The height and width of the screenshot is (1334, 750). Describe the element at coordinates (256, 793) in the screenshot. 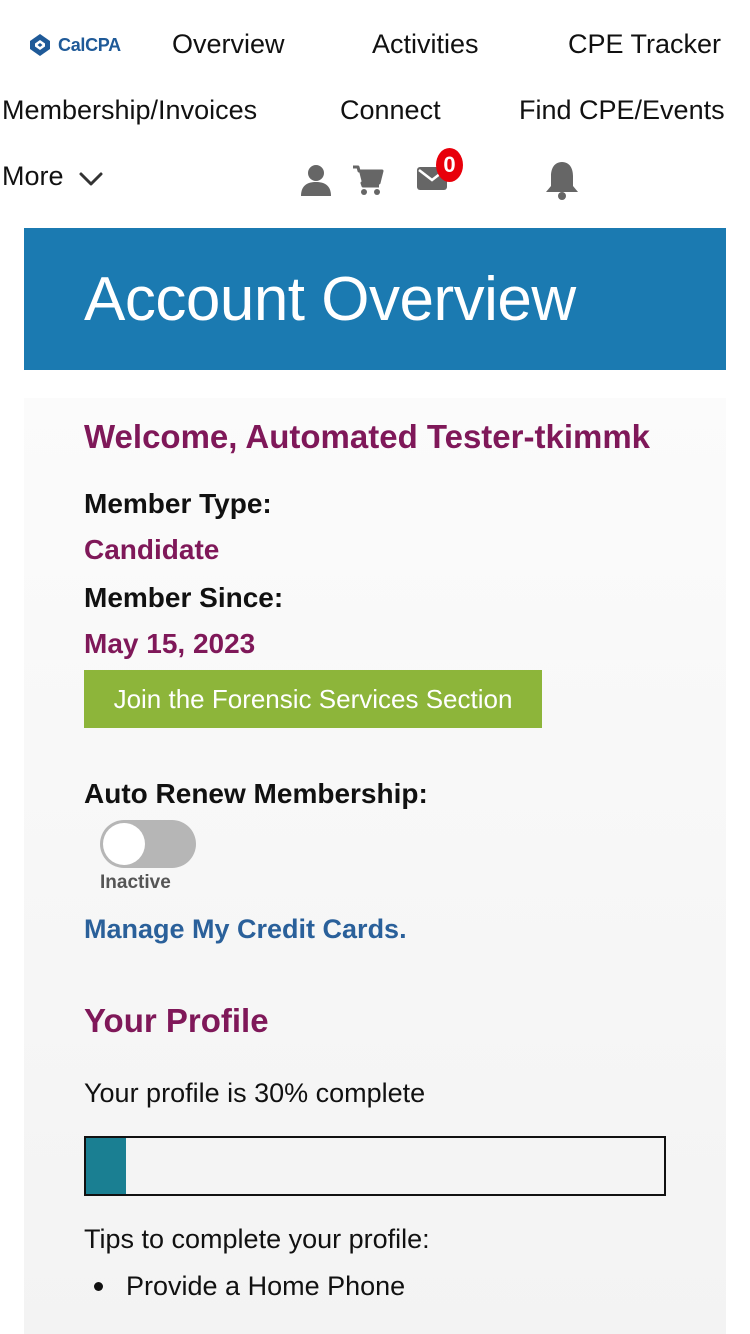

I see `auto-renew-label: Auto Renew Membership:` at that location.